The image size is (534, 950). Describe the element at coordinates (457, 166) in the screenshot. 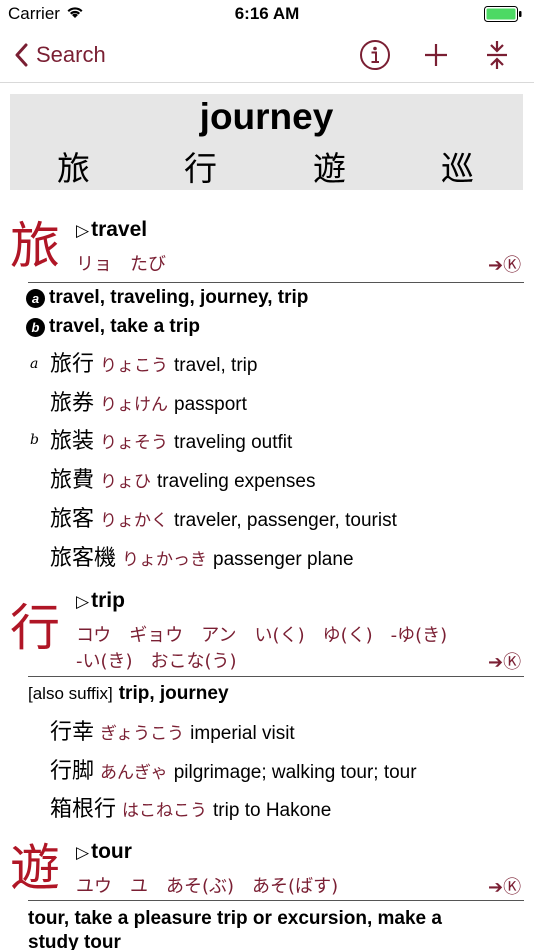

I see `header-kanji: 巡` at that location.